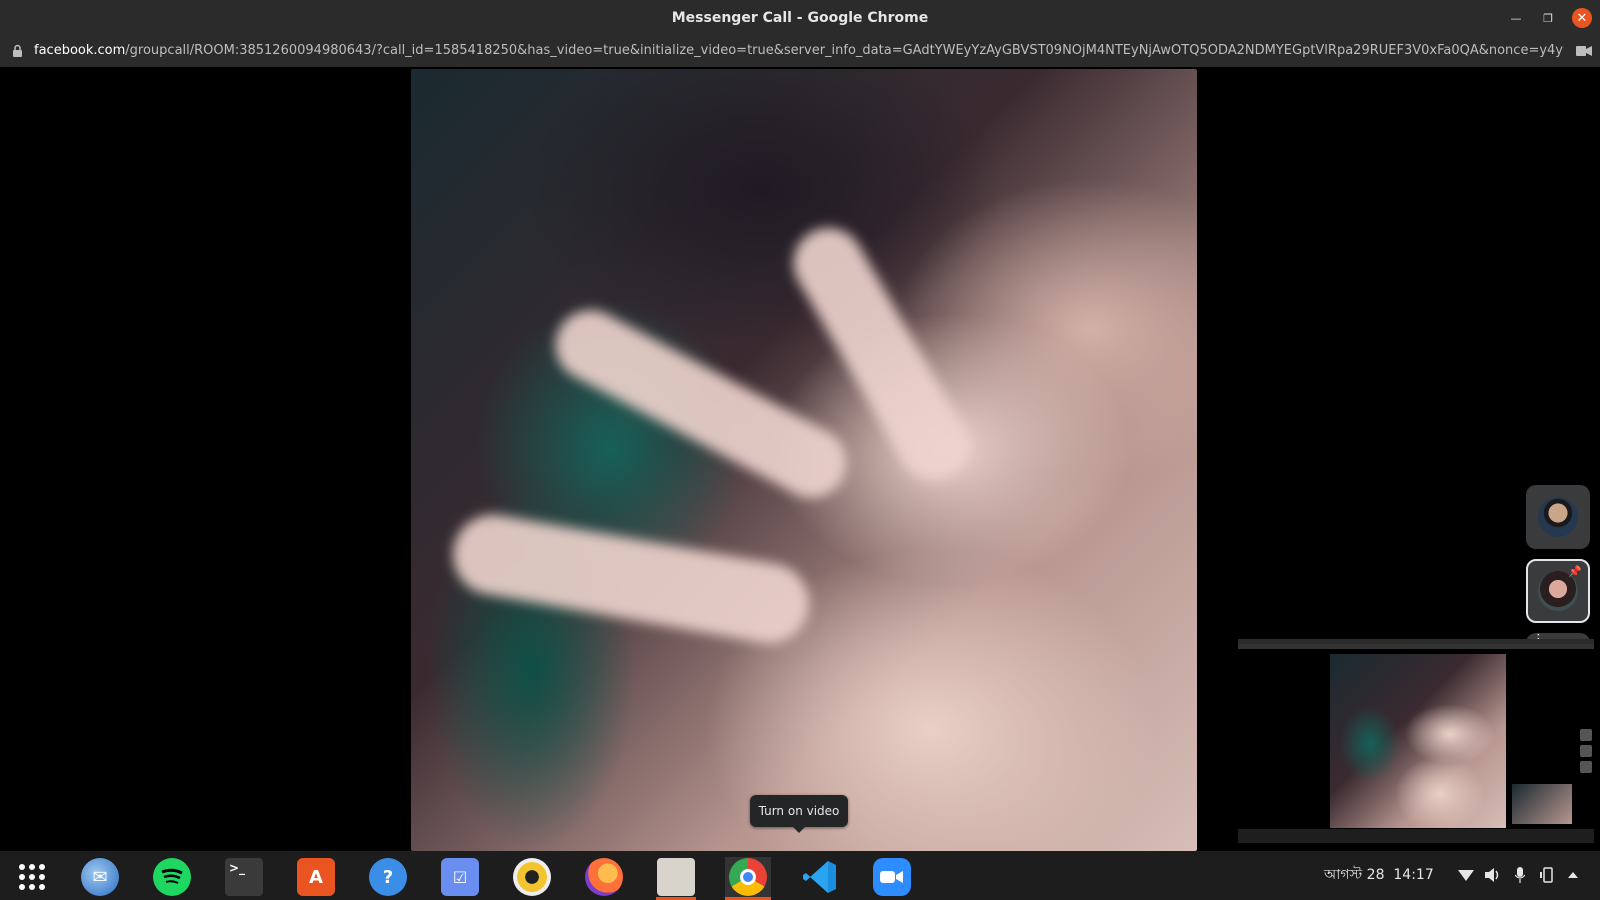 This screenshot has height=900, width=1600. I want to click on files-icon, so click(676, 877).